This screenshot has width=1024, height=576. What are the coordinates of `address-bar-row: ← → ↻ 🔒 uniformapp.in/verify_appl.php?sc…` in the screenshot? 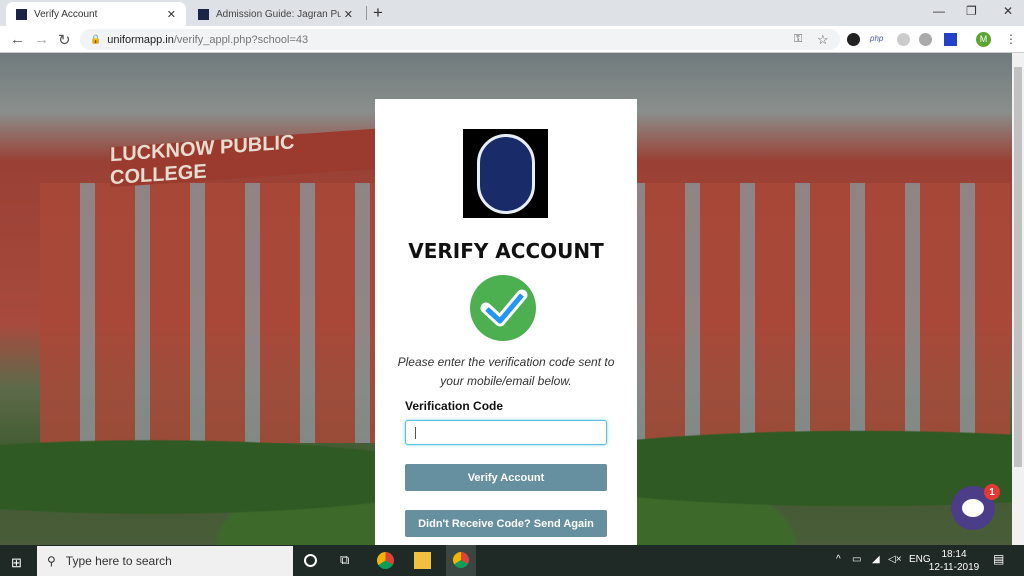 It's located at (512, 39).